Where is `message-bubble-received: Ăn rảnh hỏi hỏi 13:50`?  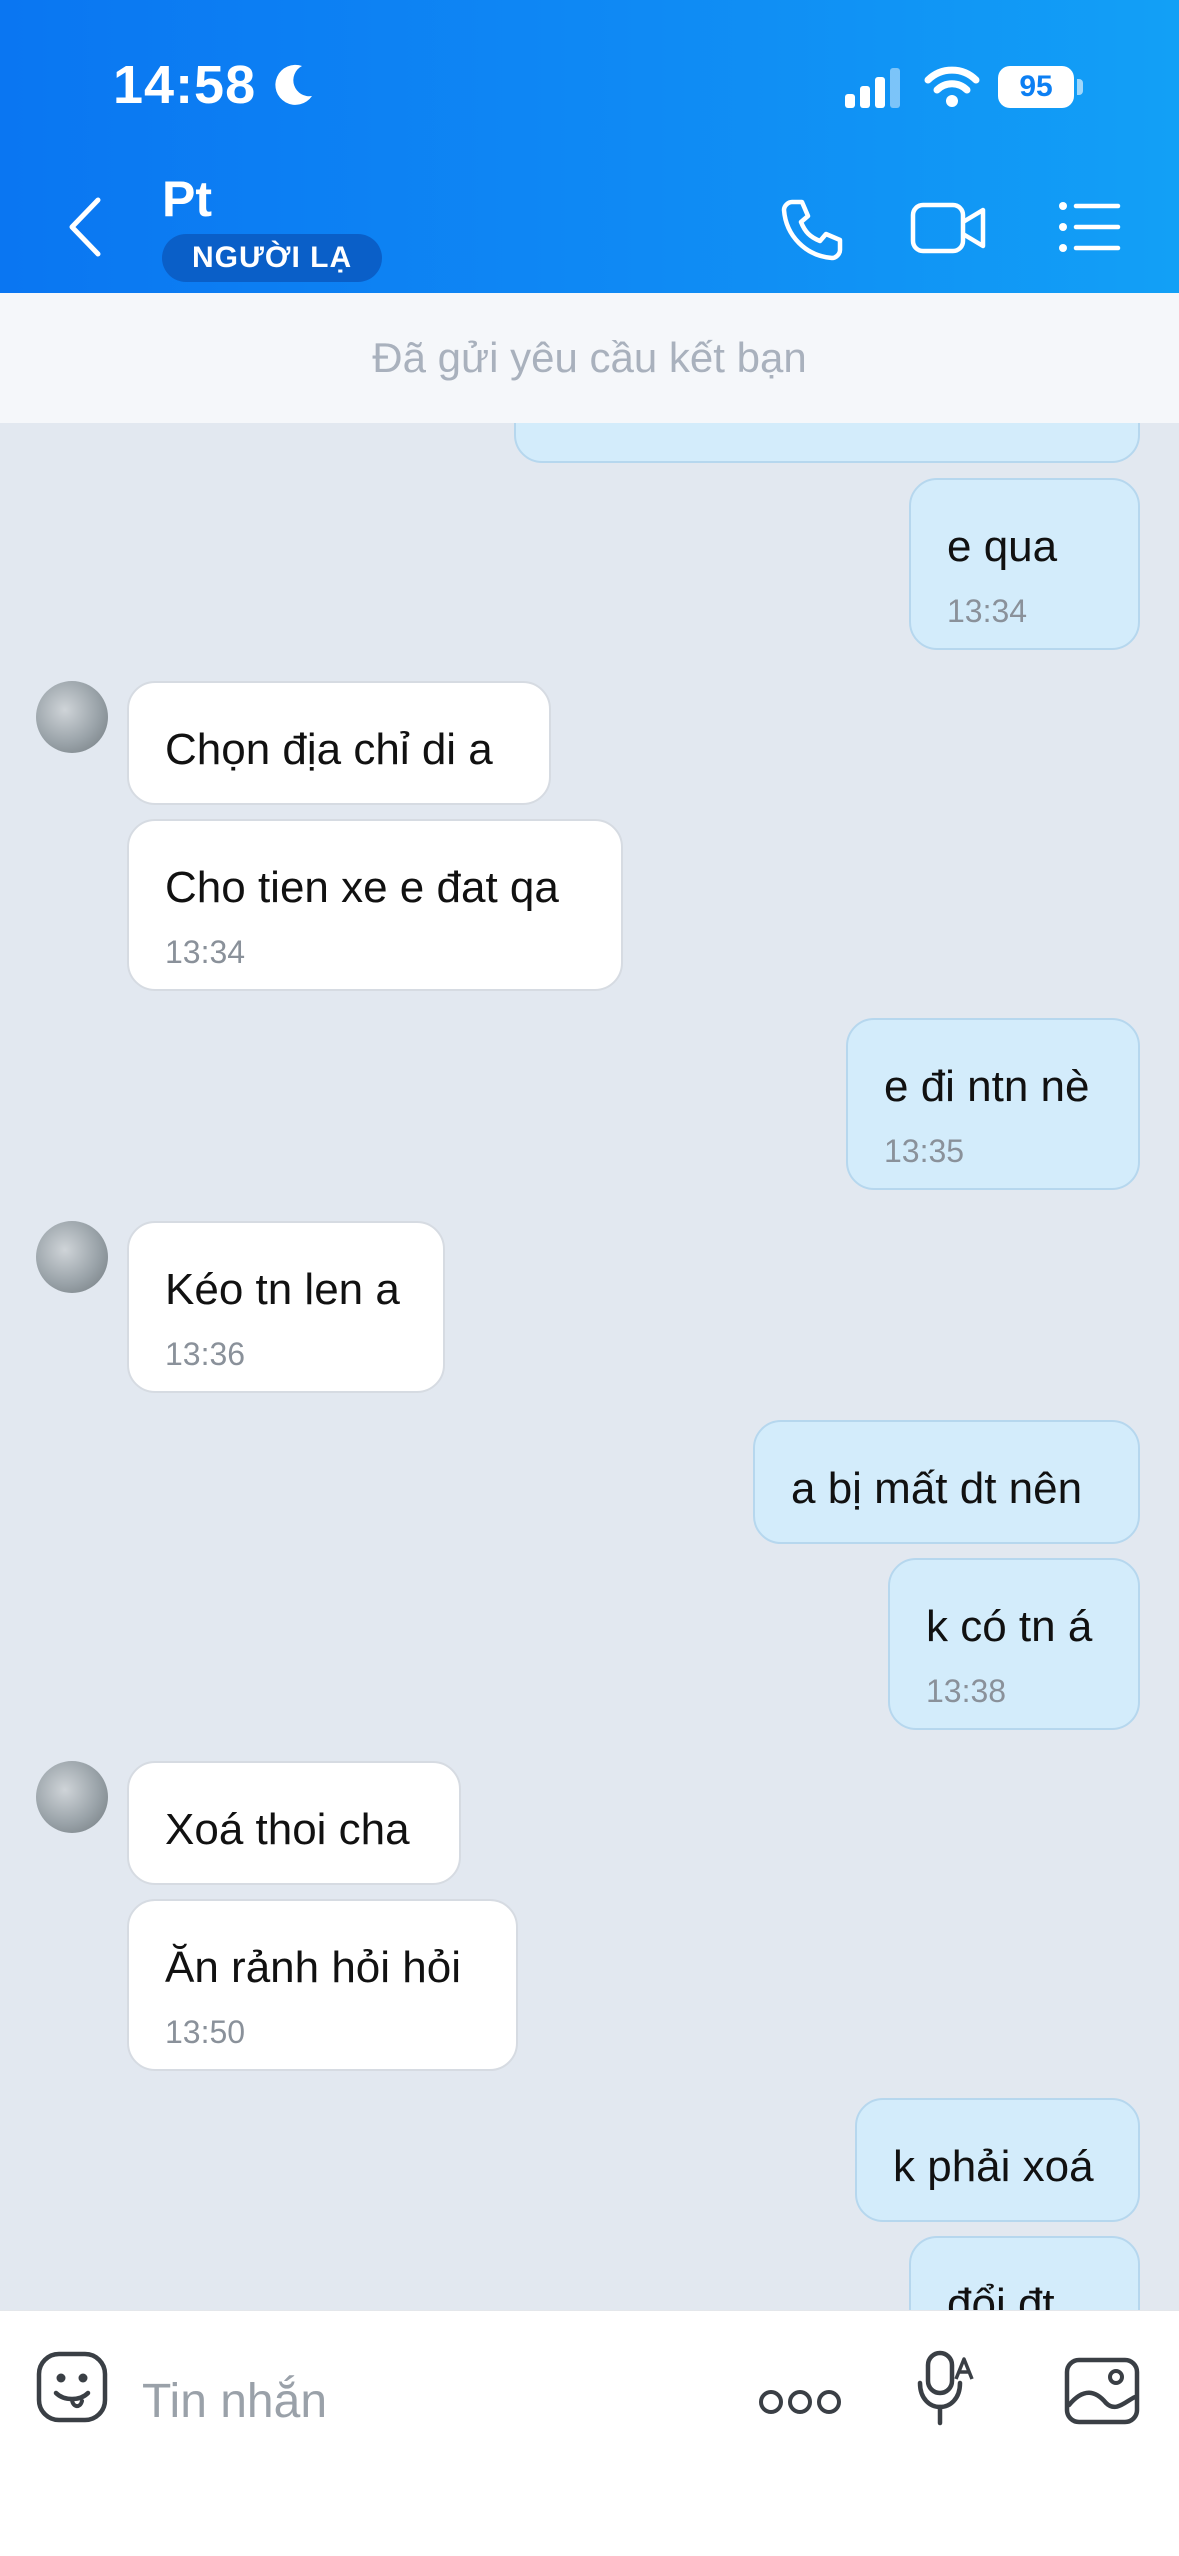 message-bubble-received: Ăn rảnh hỏi hỏi 13:50 is located at coordinates (322, 1985).